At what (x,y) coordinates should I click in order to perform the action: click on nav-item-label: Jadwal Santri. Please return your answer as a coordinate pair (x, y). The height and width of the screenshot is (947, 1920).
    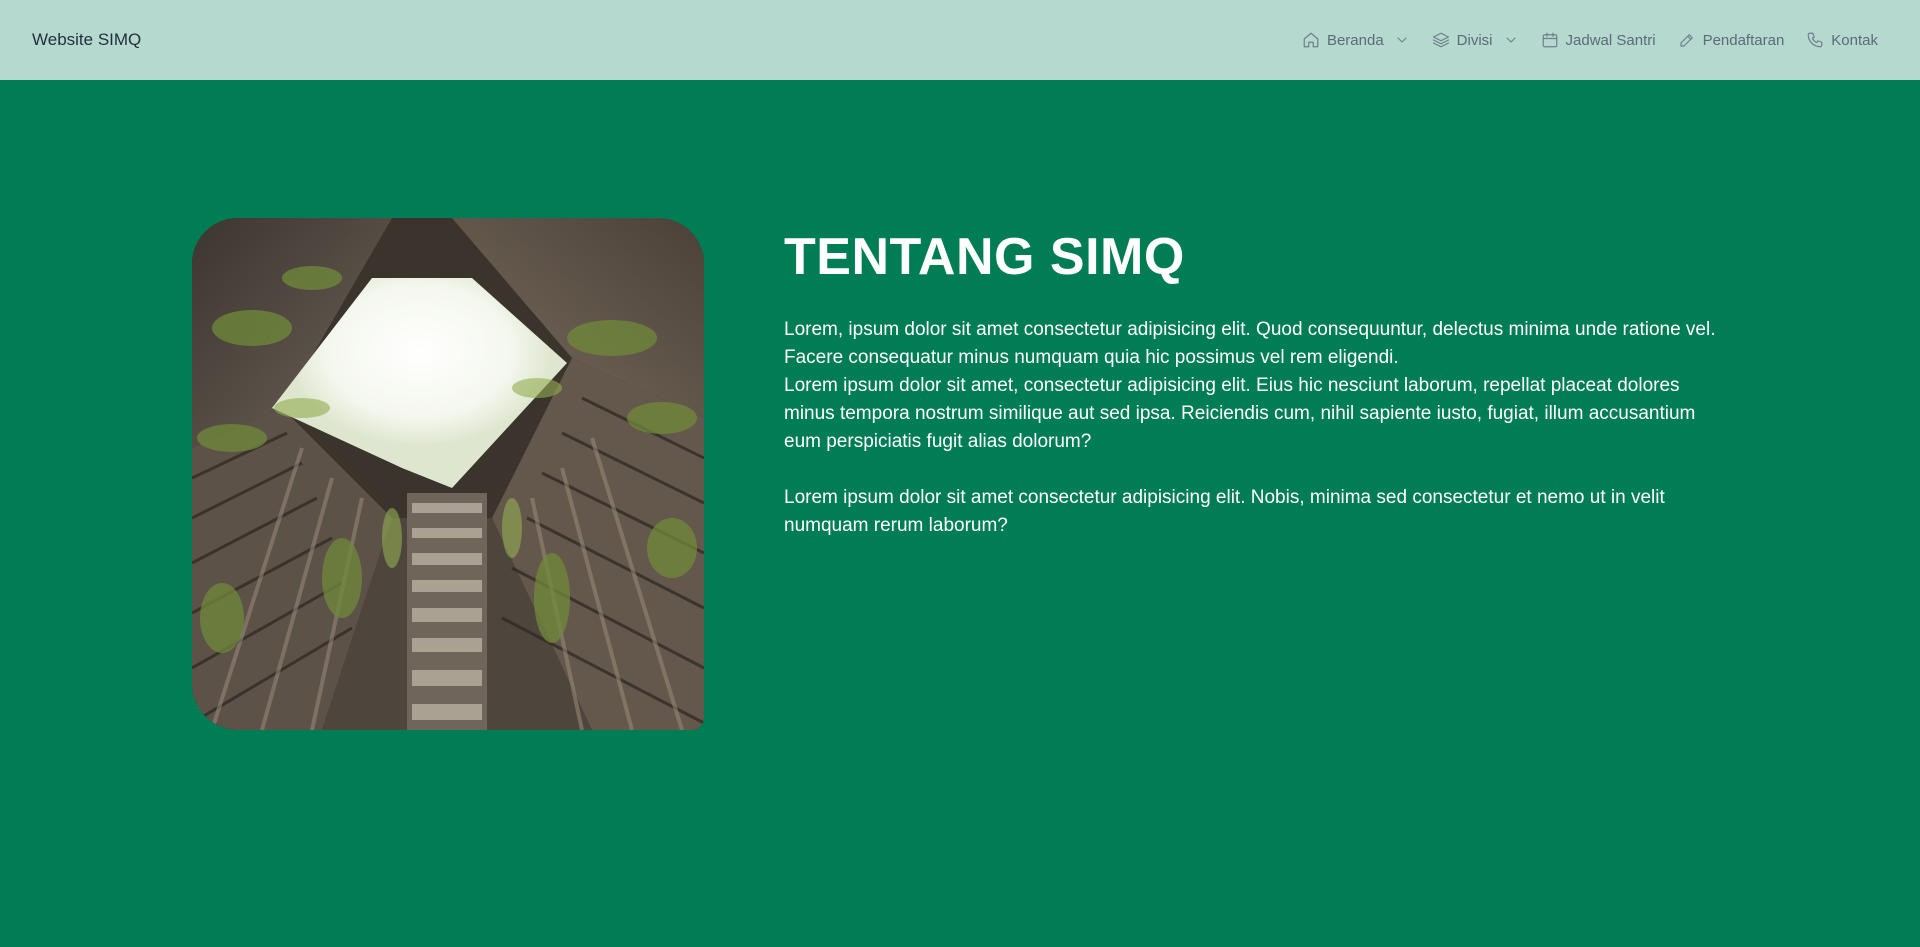
    Looking at the image, I should click on (1610, 40).